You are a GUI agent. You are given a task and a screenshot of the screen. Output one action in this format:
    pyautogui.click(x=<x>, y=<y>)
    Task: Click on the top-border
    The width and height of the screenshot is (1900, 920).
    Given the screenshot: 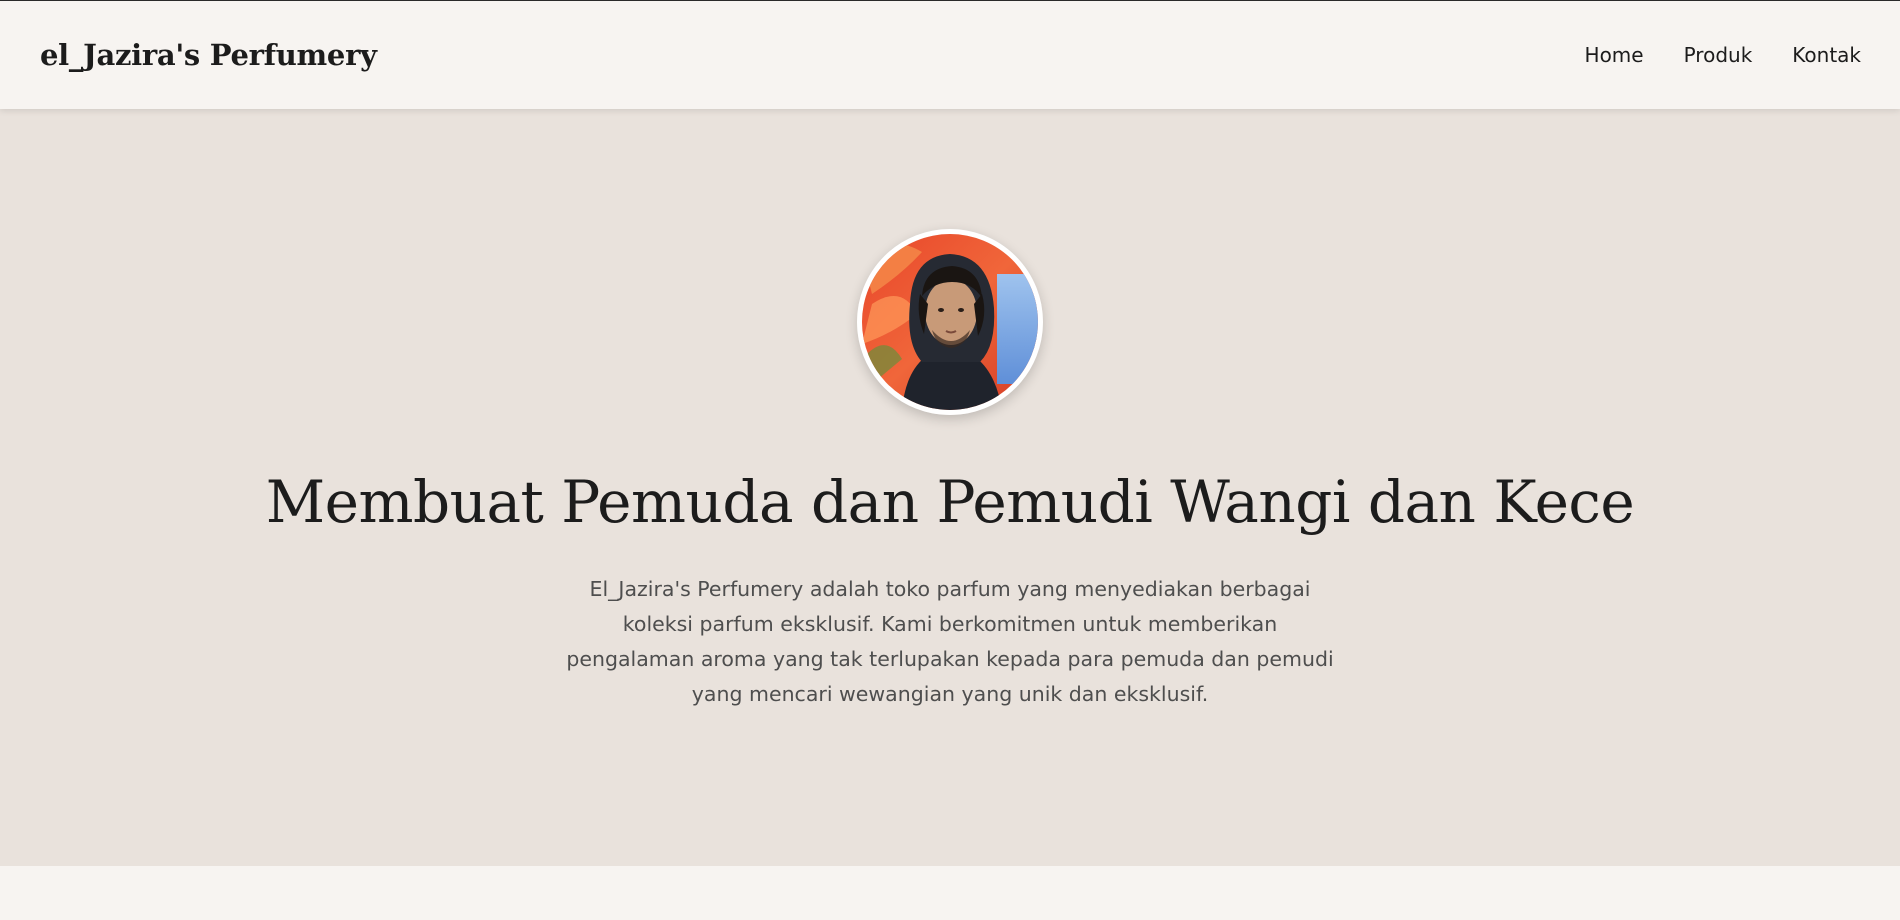 What is the action you would take?
    pyautogui.click(x=950, y=0)
    